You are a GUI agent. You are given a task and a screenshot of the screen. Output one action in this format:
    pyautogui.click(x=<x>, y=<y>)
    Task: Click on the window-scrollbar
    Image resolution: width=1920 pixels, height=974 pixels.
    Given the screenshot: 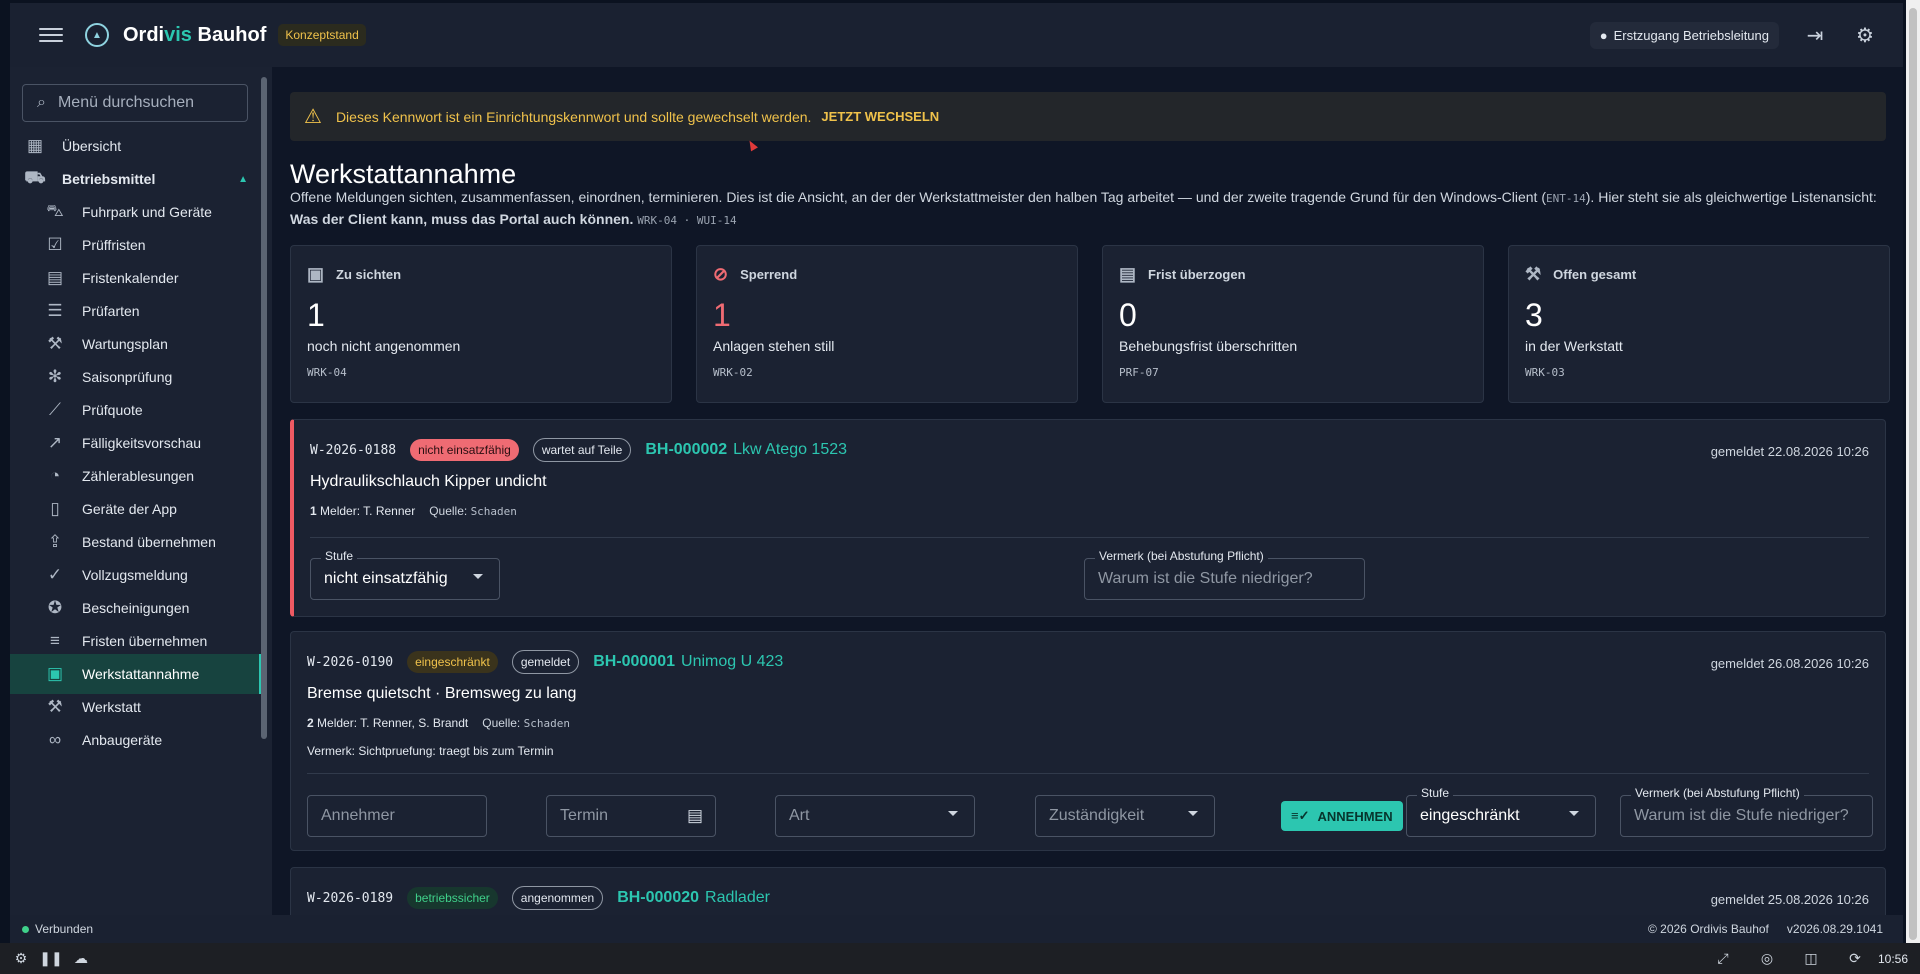 What is the action you would take?
    pyautogui.click(x=1913, y=487)
    